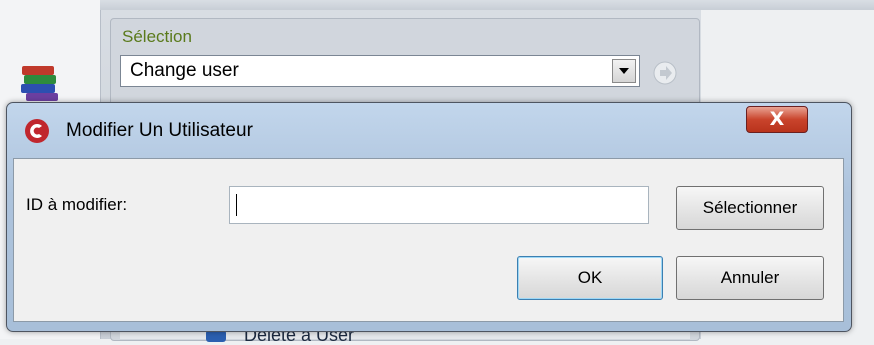 This screenshot has width=874, height=345. What do you see at coordinates (39, 83) in the screenshot?
I see `books-icon` at bounding box center [39, 83].